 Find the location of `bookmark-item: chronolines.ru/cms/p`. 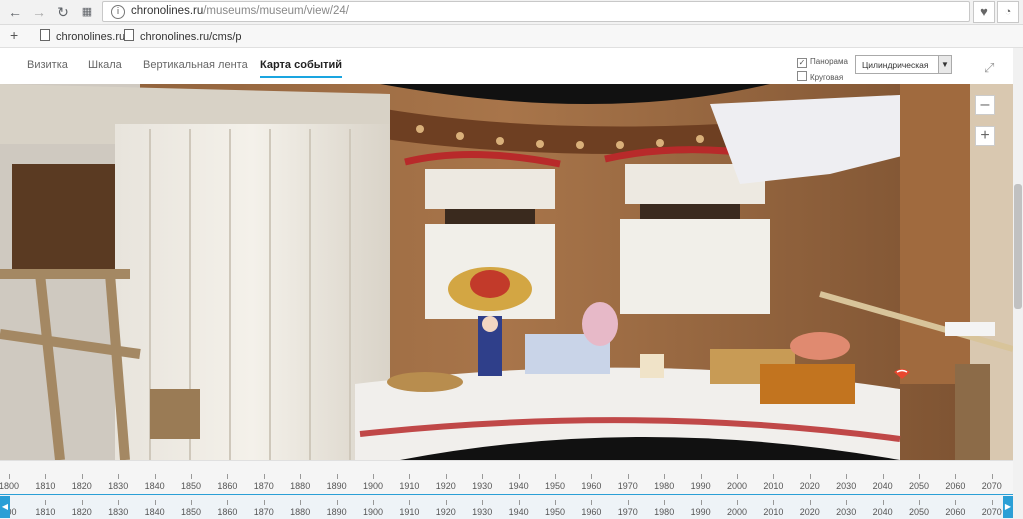

bookmark-item: chronolines.ru/cms/p is located at coordinates (183, 36).